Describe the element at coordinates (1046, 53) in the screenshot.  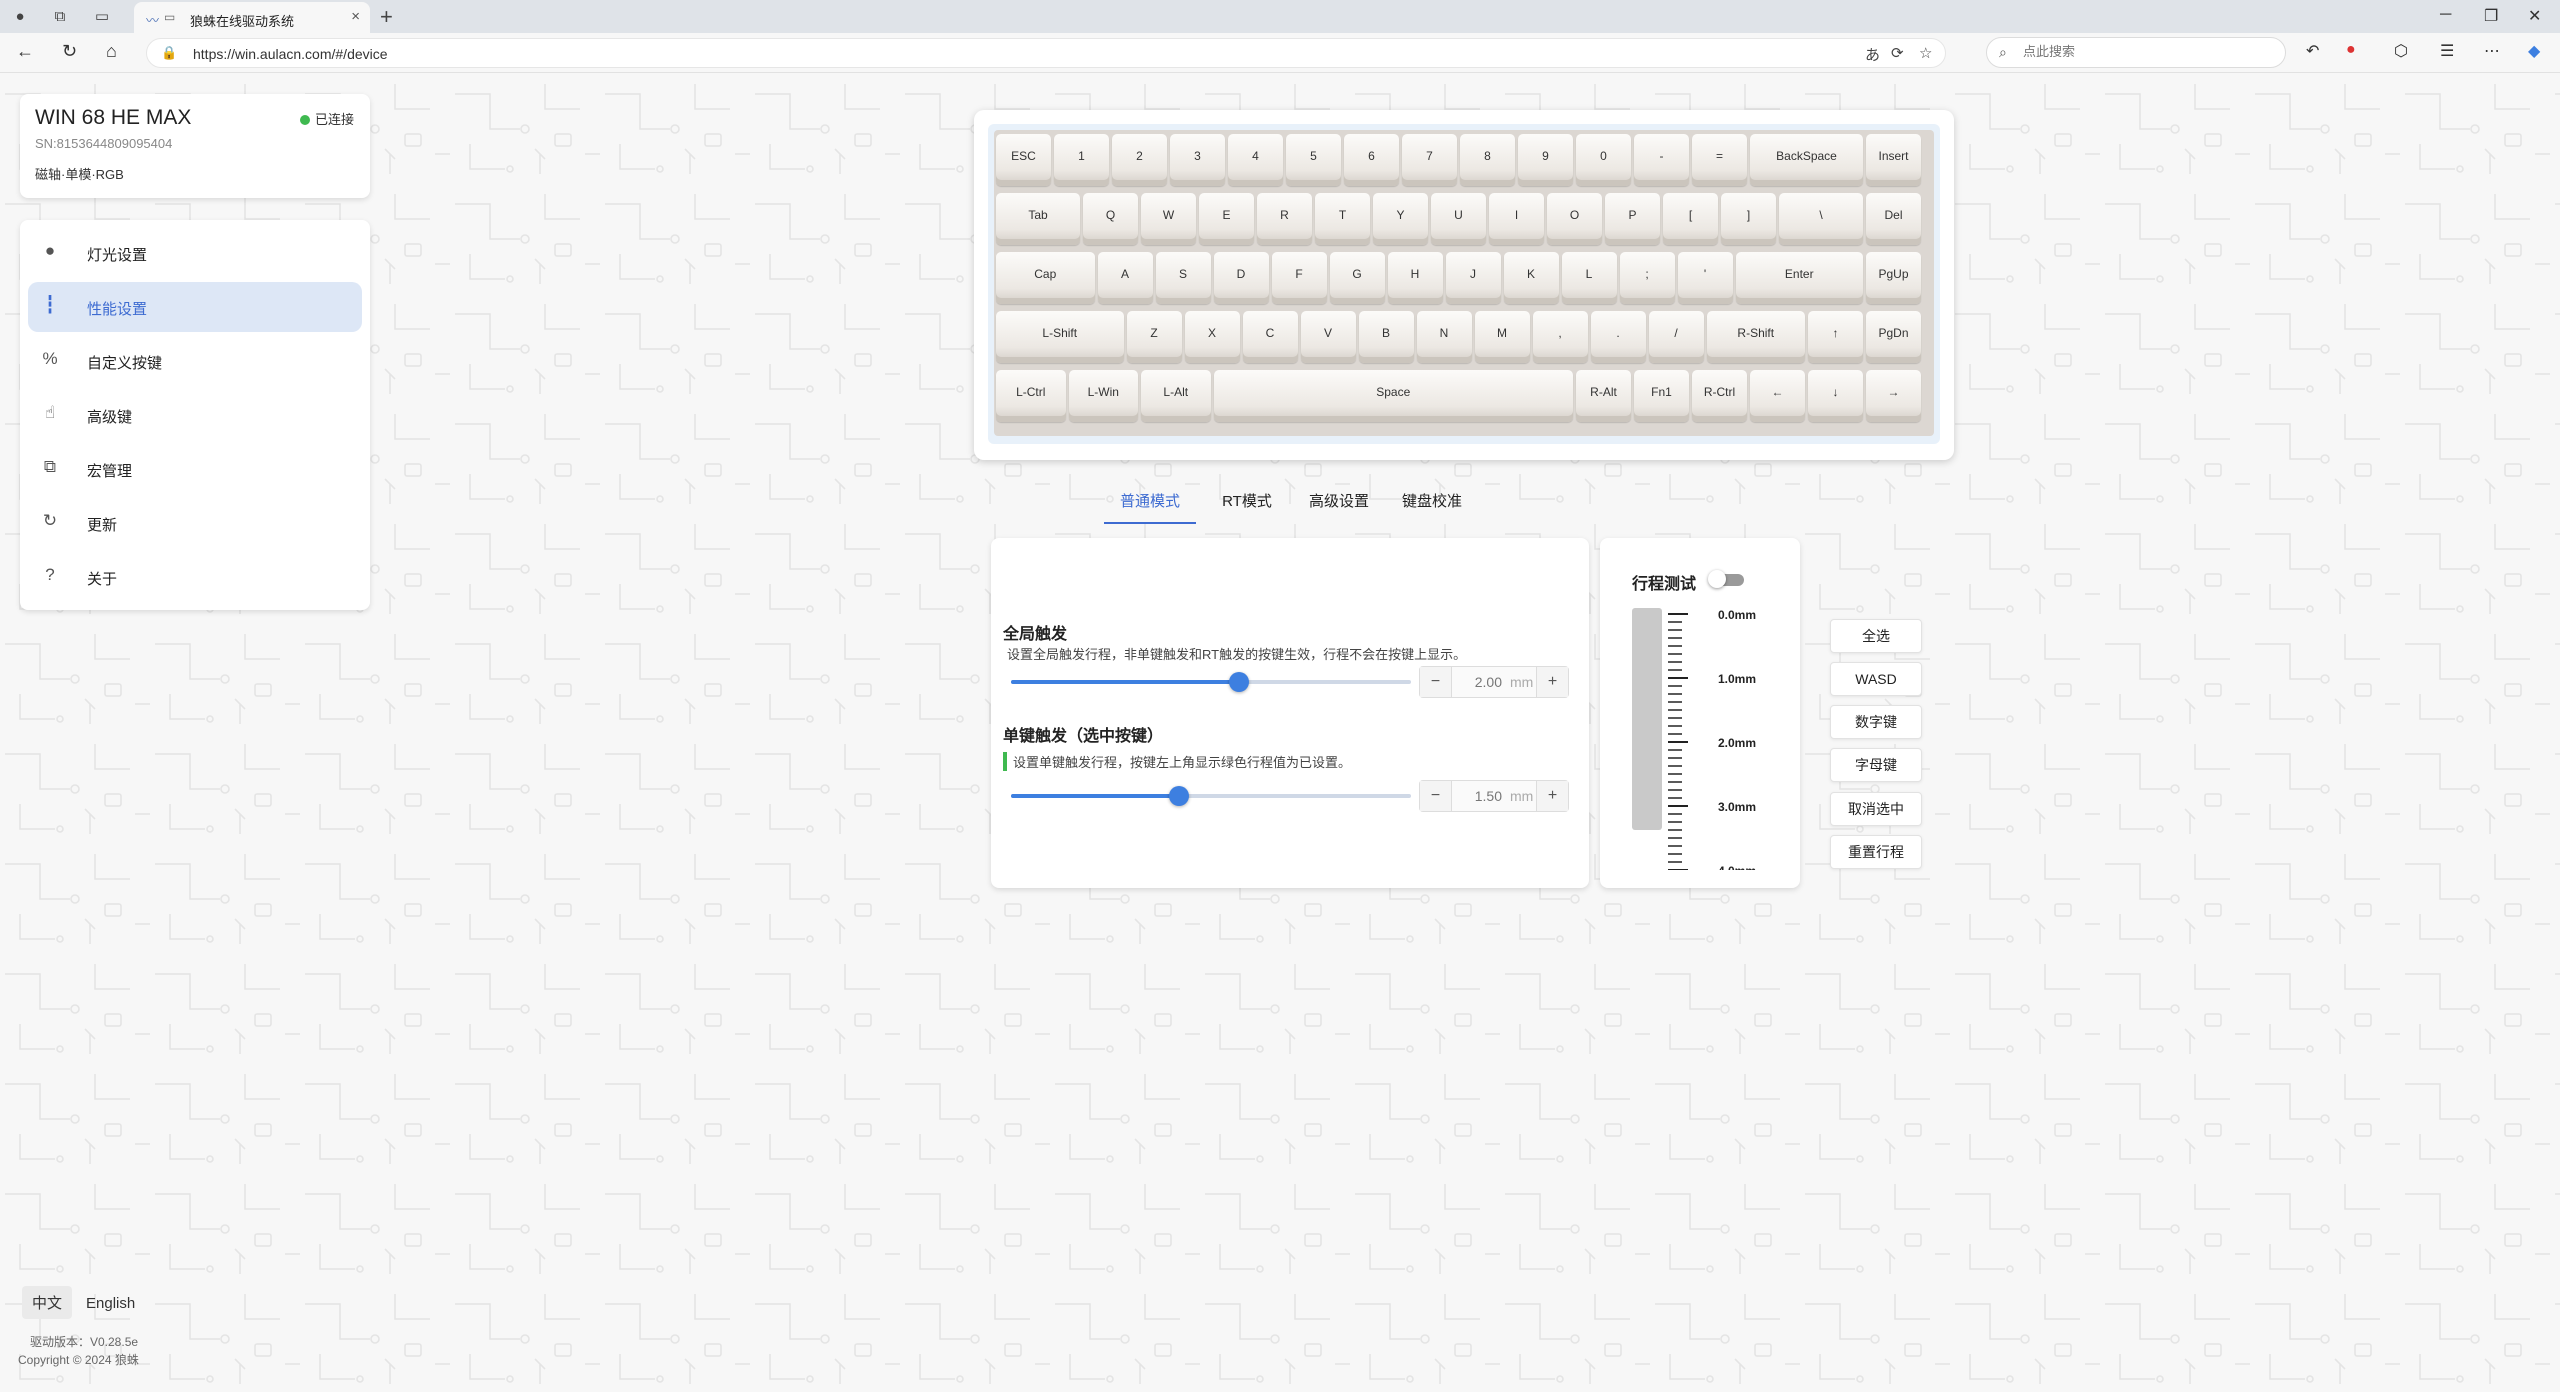
I see `address-bar: 🔒 https://win.aulacn.com/#/device あ ⟳ ☆` at that location.